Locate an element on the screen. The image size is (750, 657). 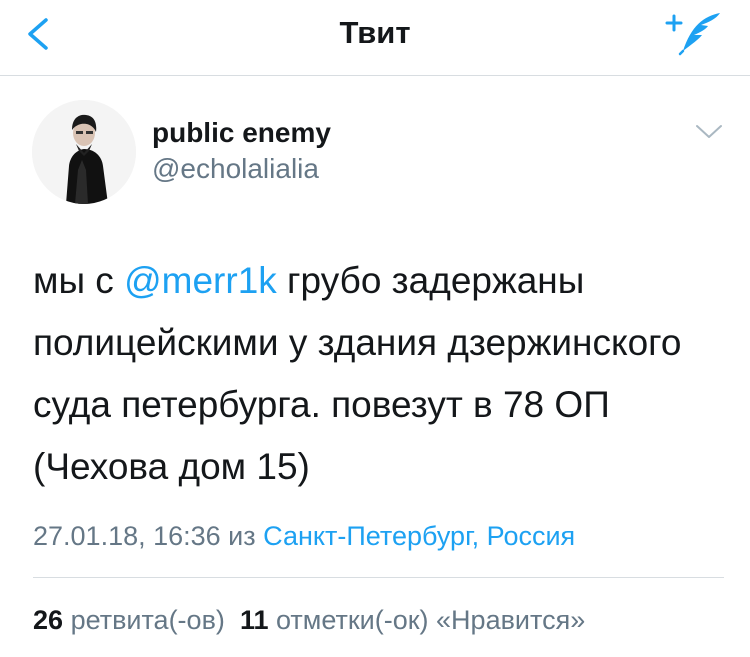
page-title: Твит is located at coordinates (375, 32).